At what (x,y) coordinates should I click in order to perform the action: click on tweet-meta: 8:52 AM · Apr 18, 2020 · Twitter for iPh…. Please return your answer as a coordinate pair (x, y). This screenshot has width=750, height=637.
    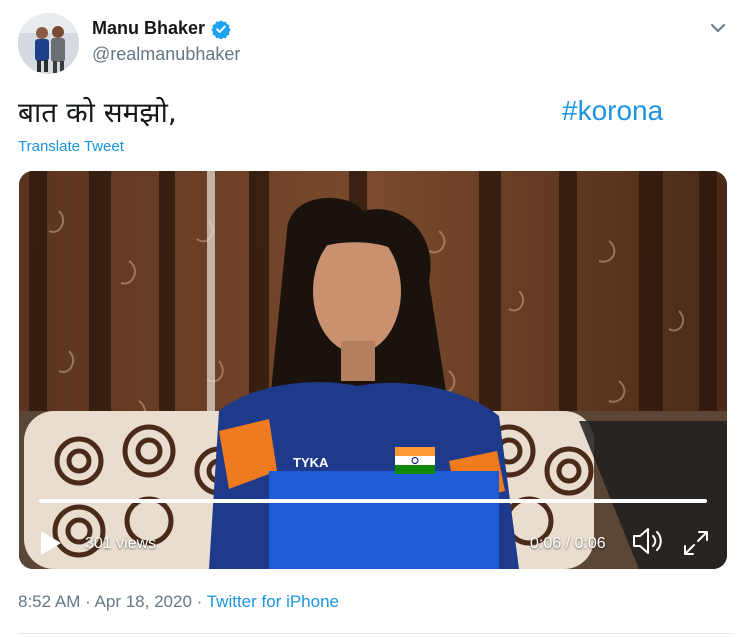
    Looking at the image, I should click on (178, 602).